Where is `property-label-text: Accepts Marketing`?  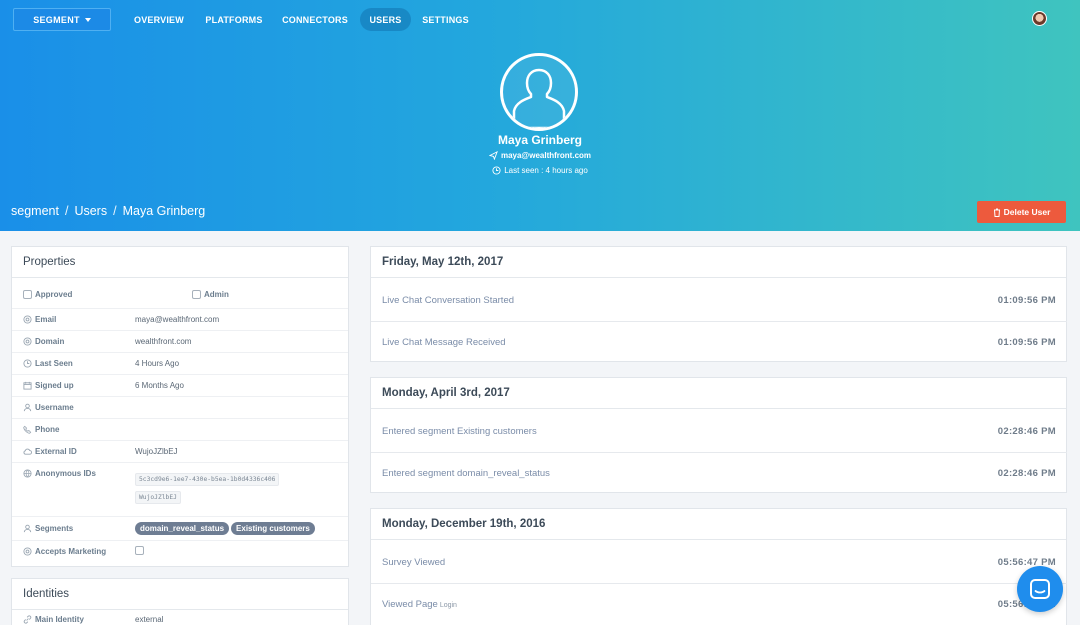
property-label-text: Accepts Marketing is located at coordinates (71, 551).